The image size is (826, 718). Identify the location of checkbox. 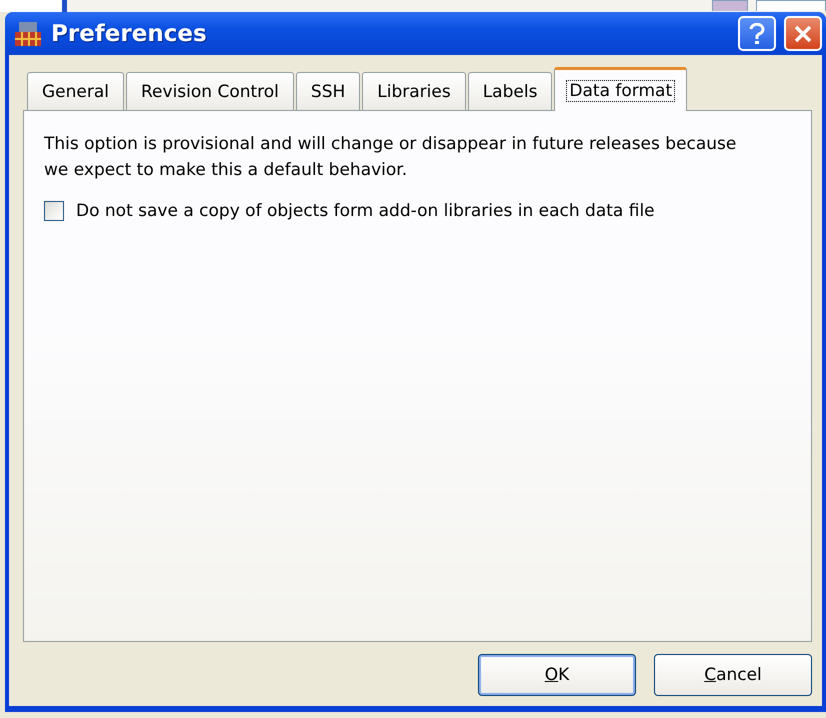
(54, 211).